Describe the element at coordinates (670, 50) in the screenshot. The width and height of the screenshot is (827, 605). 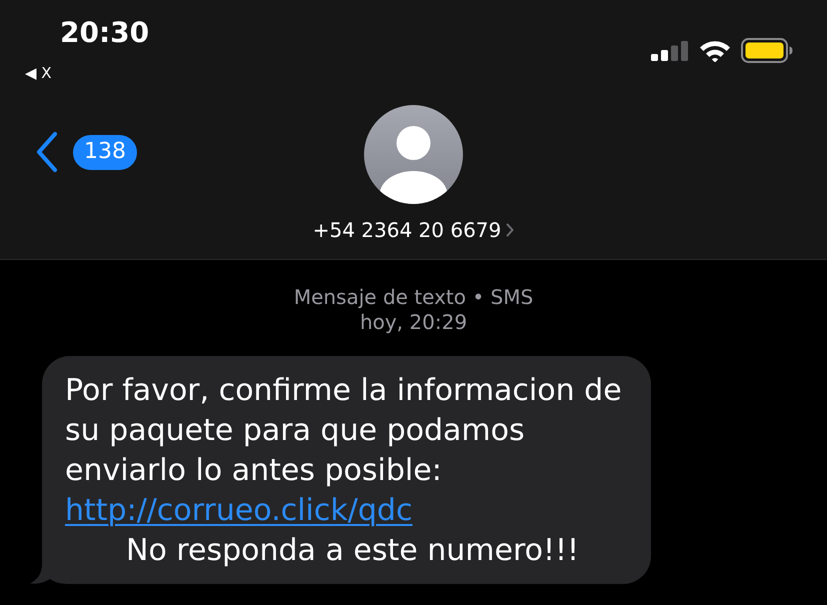
I see `cellular-signal-icon` at that location.